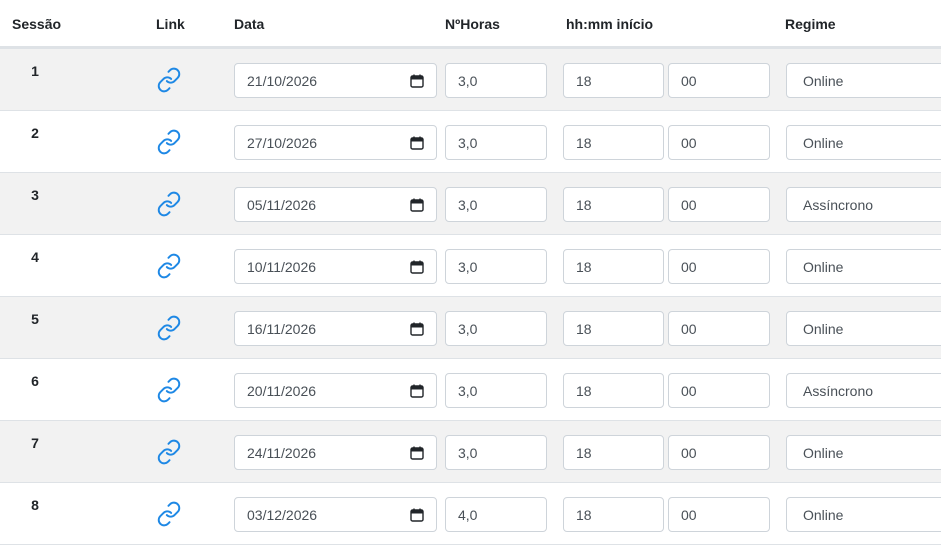 The image size is (941, 545). I want to click on table-row: 7 24/11/2026 3,0 18 00 Online, so click(470, 452).